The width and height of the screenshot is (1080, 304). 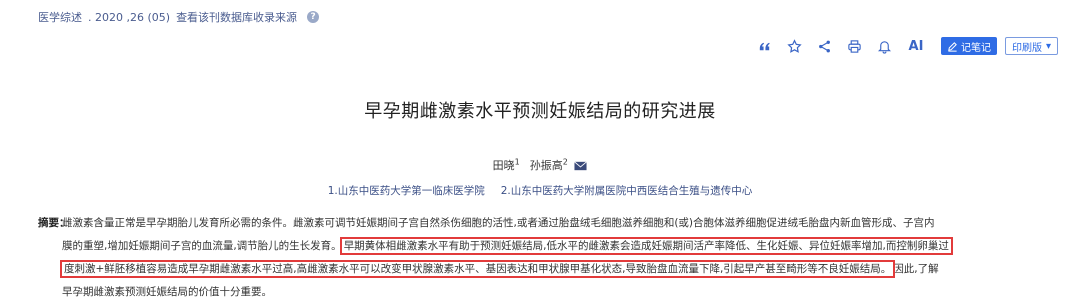 What do you see at coordinates (885, 46) in the screenshot?
I see `bell-icon` at bounding box center [885, 46].